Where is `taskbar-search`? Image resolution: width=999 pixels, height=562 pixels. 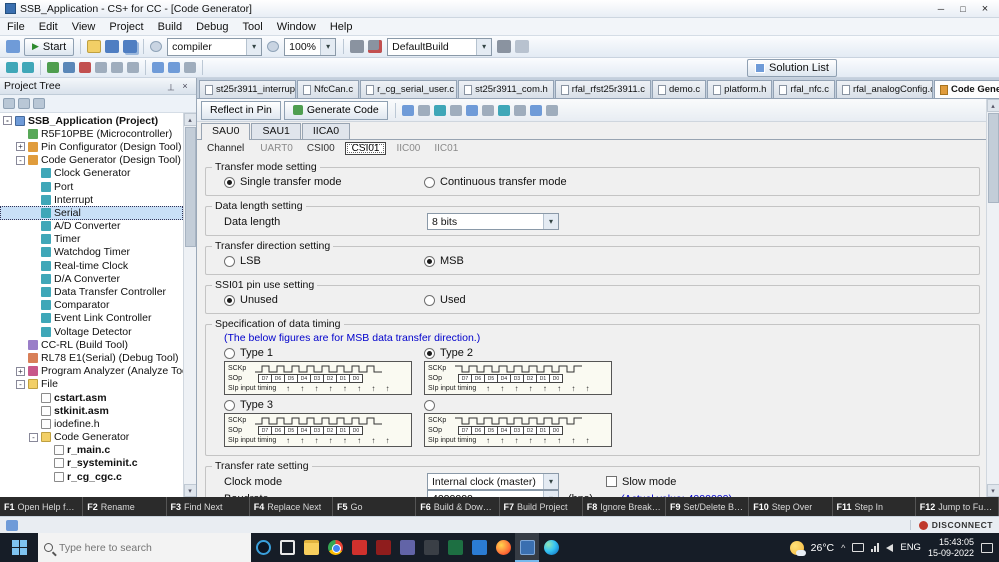 taskbar-search is located at coordinates (144, 547).